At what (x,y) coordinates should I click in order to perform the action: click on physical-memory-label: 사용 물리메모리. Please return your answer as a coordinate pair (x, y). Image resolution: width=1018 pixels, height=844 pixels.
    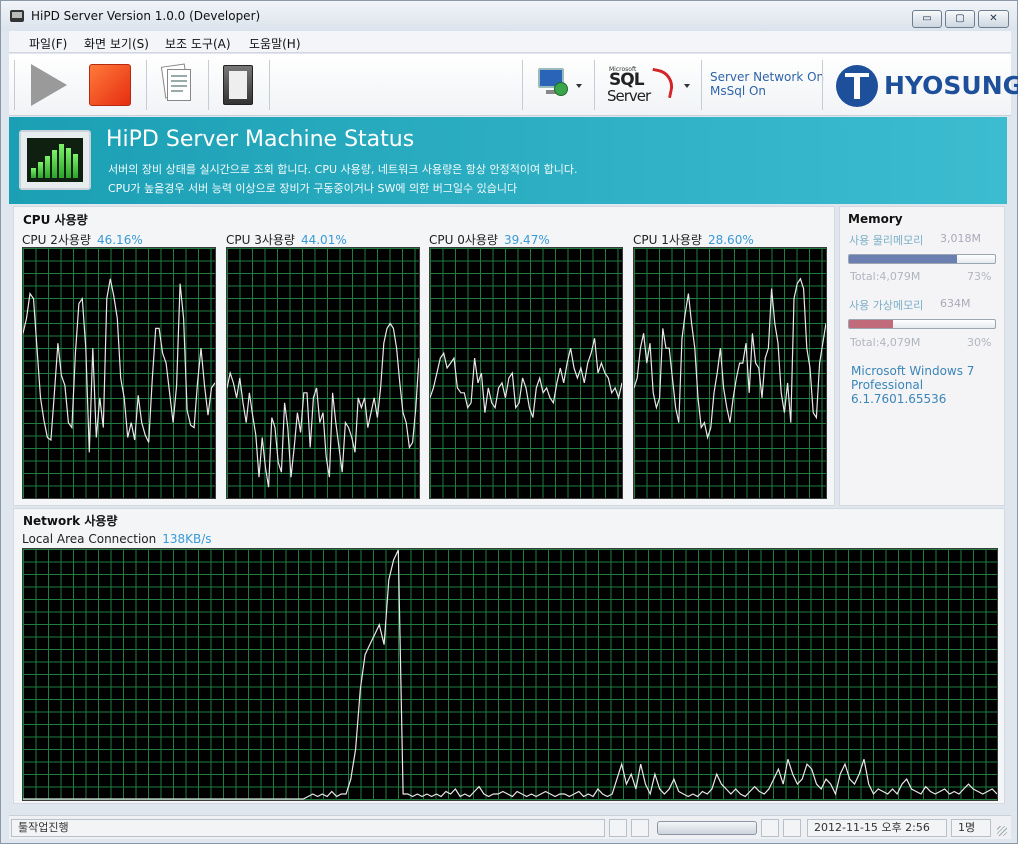
    Looking at the image, I should click on (886, 240).